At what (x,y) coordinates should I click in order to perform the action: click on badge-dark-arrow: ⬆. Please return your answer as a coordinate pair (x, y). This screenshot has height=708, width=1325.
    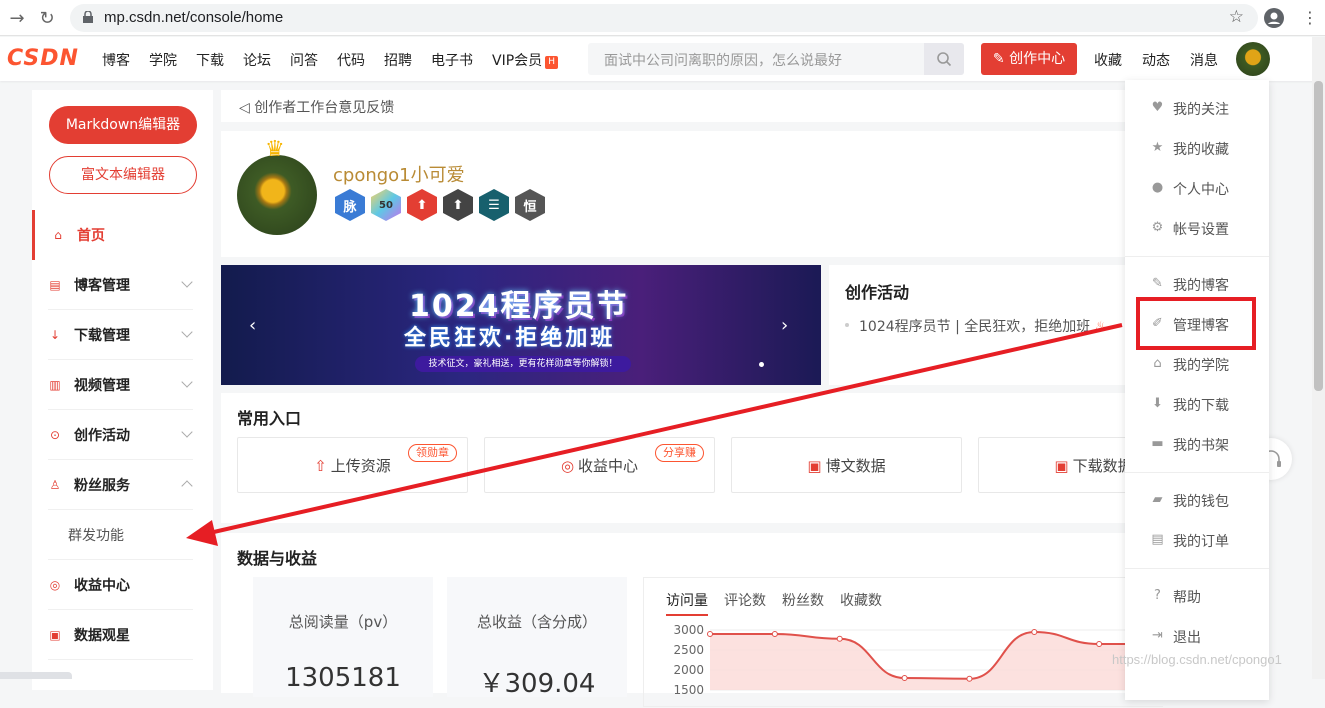
    Looking at the image, I should click on (458, 205).